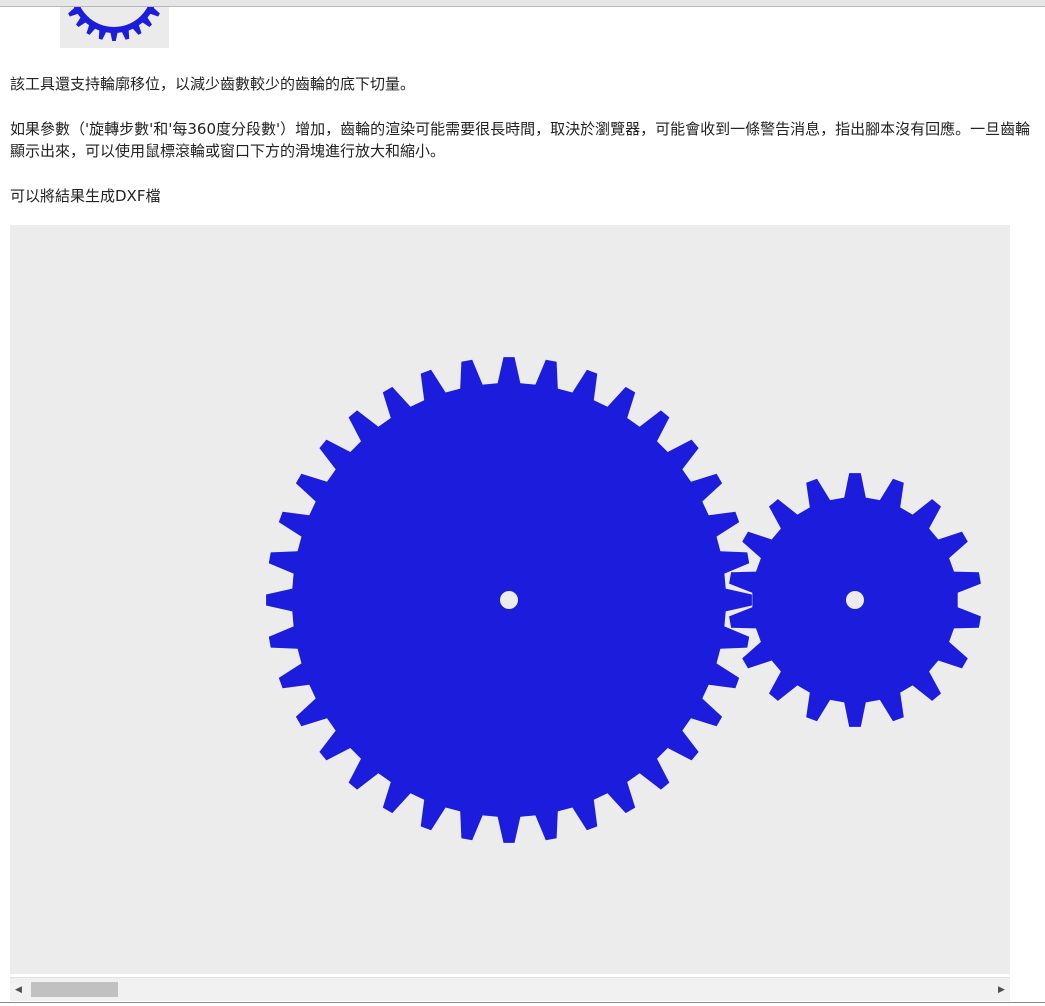 The width and height of the screenshot is (1045, 1006). I want to click on large-gear-hub-hole, so click(509, 600).